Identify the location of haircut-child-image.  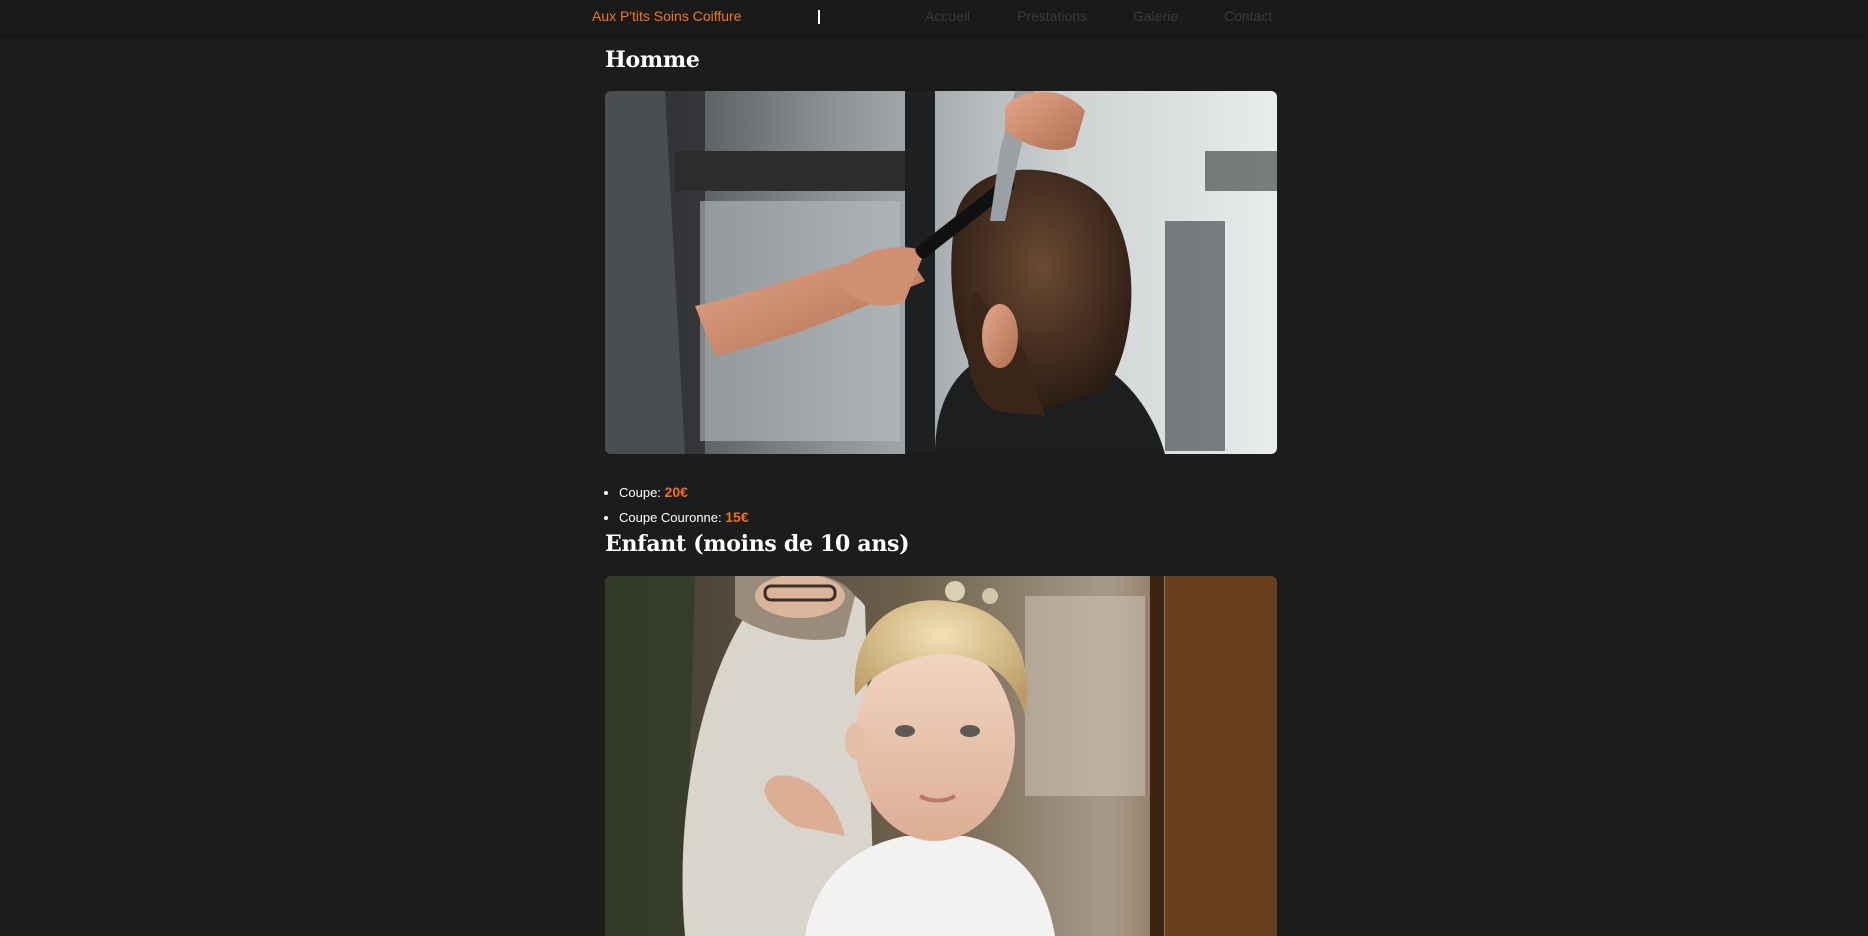
(941, 756).